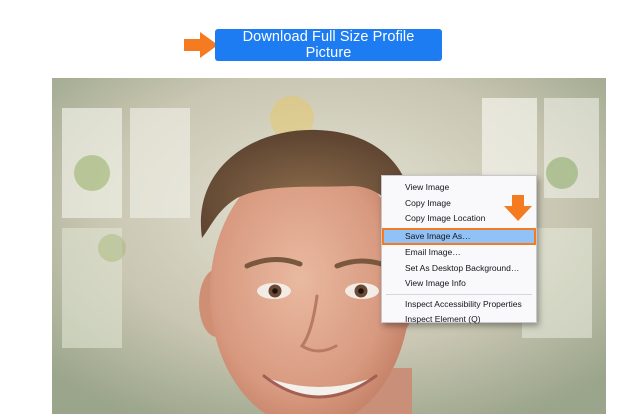  Describe the element at coordinates (459, 305) in the screenshot. I see `menu-item-inspect-accessibility: Inspect Accessibility Properties` at that location.